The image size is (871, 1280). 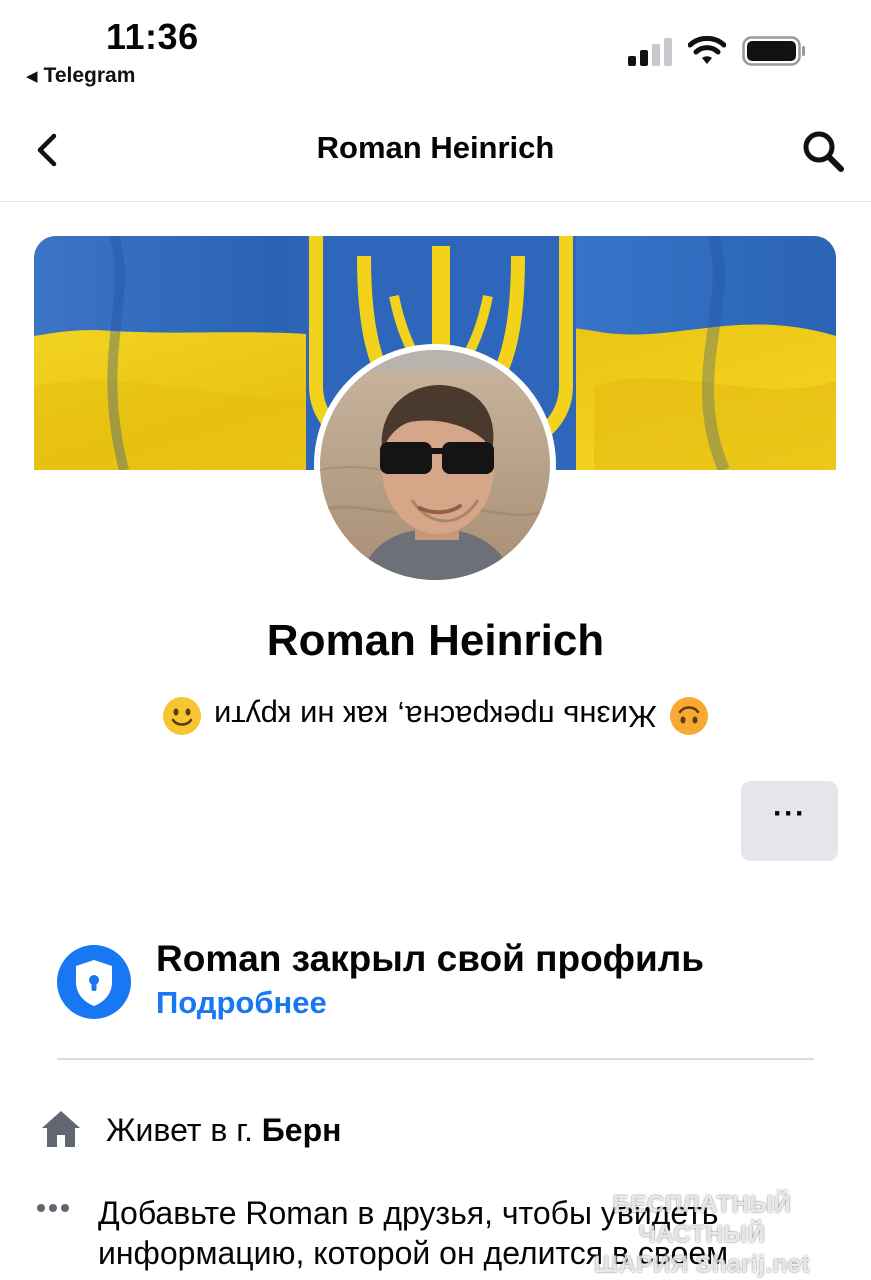 I want to click on divider, so click(x=435, y=1059).